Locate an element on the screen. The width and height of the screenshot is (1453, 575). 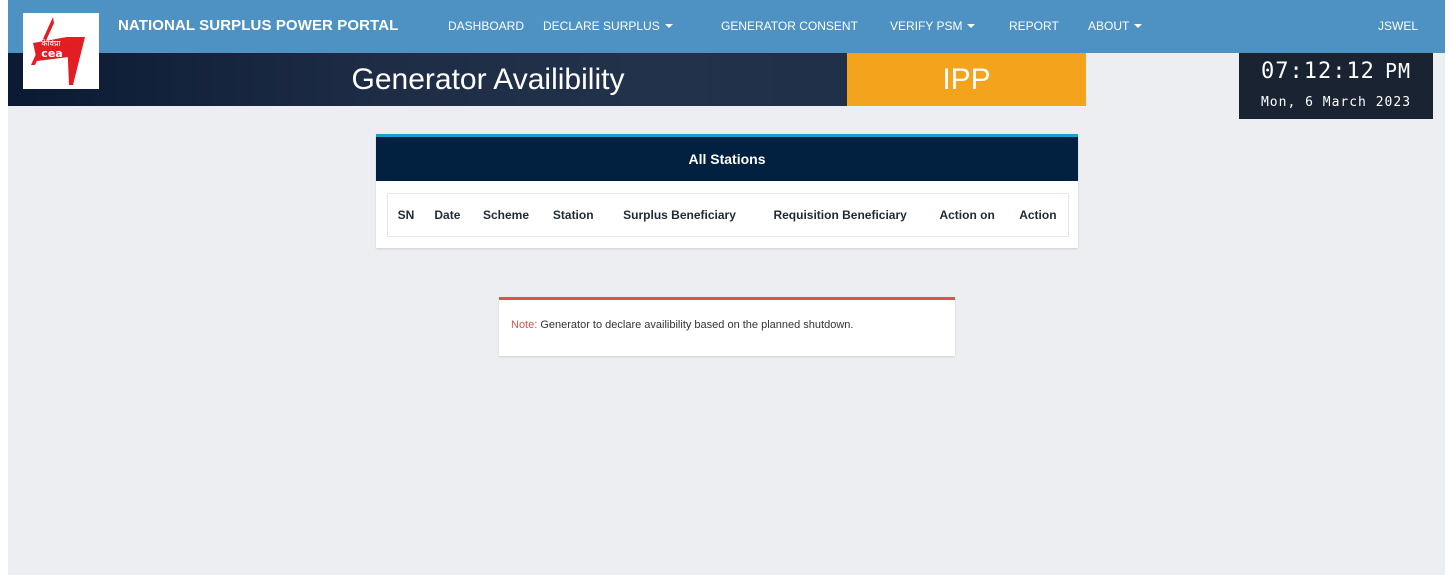
ipp-badge: IPP is located at coordinates (966, 79).